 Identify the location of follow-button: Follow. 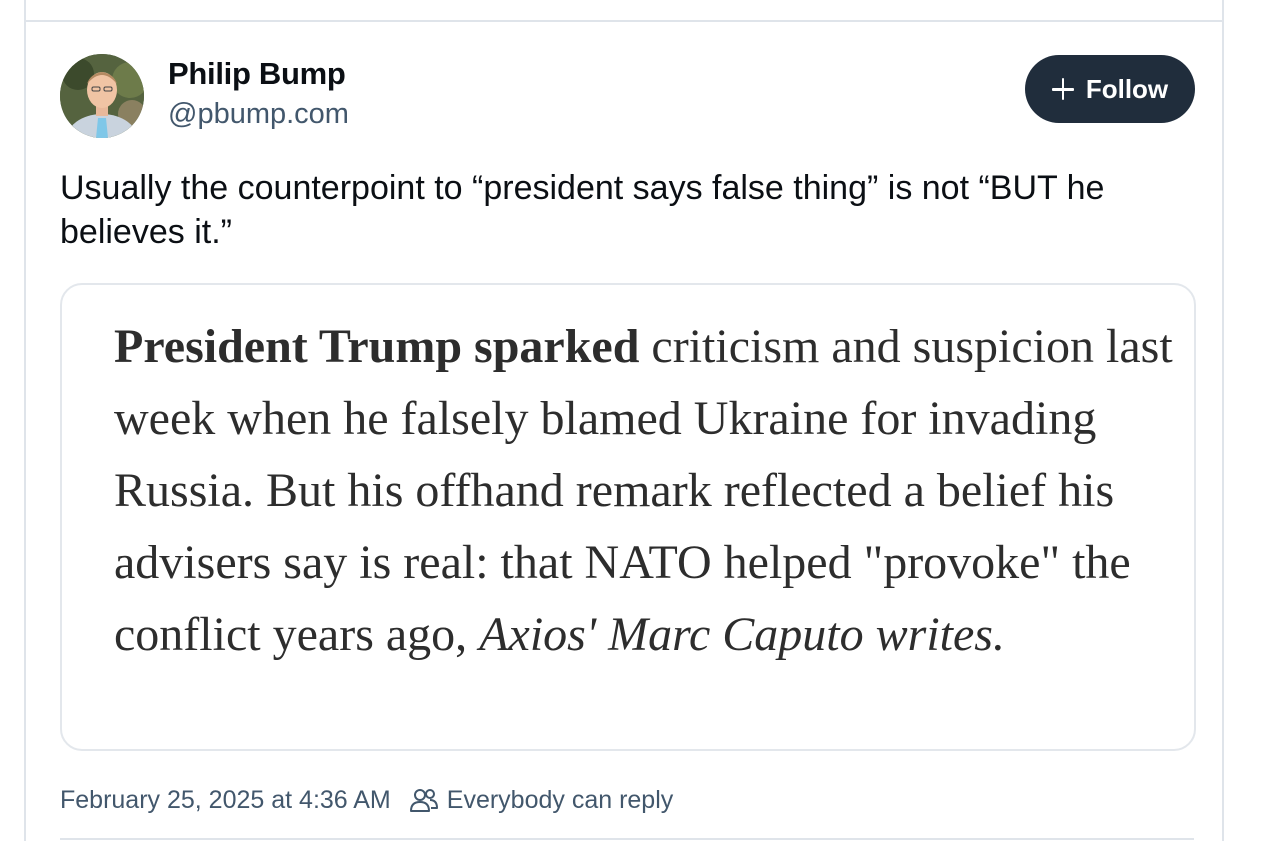
(1110, 89).